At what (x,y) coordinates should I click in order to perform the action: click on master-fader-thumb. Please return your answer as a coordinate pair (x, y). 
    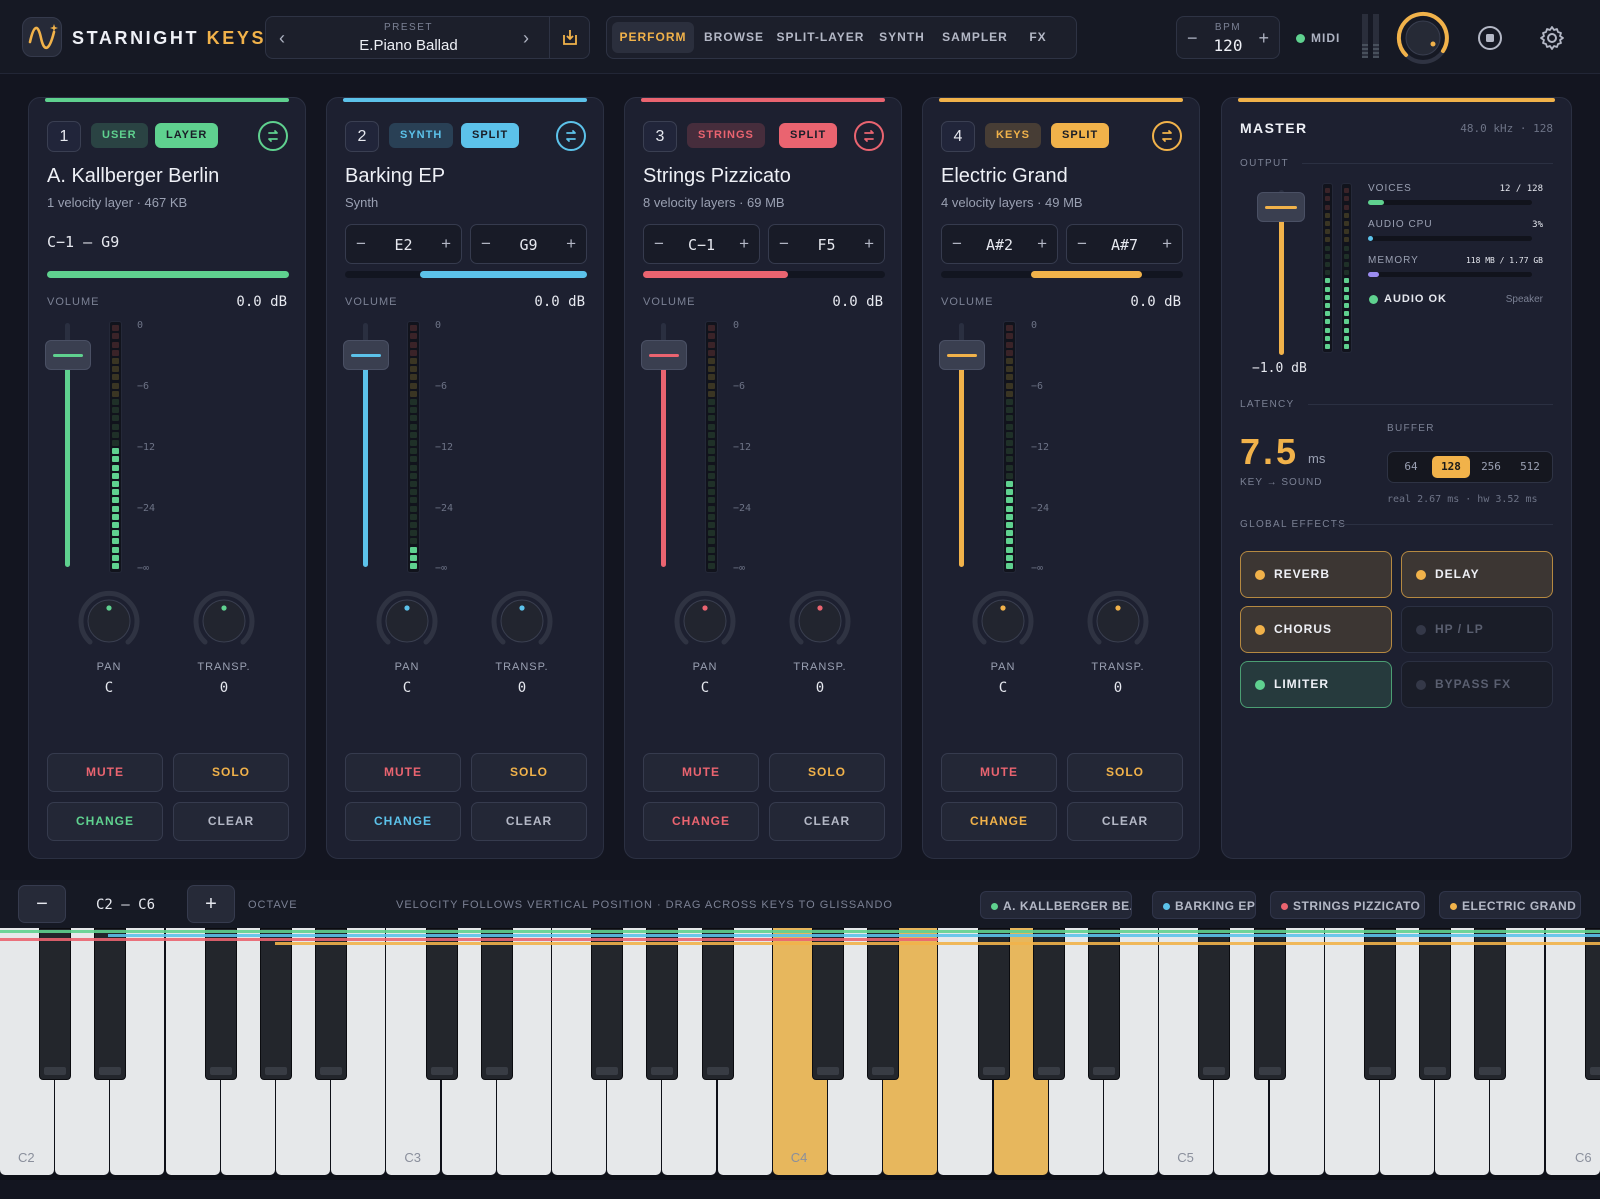
    Looking at the image, I should click on (1281, 206).